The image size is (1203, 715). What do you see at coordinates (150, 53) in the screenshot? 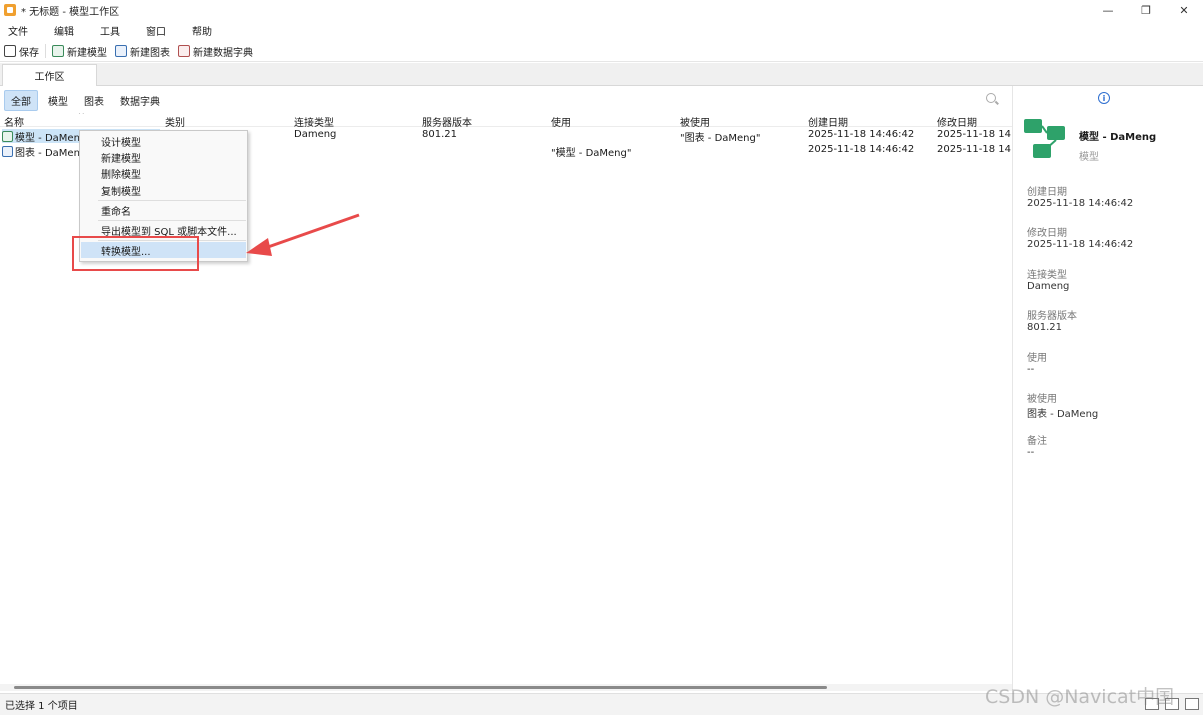
I see `new-chart-label: 新建图表` at bounding box center [150, 53].